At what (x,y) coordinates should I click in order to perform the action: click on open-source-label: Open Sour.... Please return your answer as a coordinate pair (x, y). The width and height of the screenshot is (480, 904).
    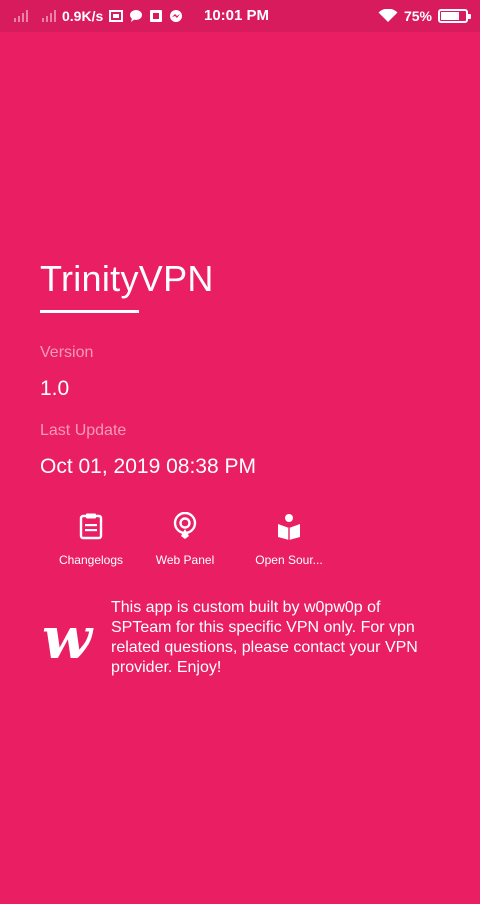
    Looking at the image, I should click on (289, 560).